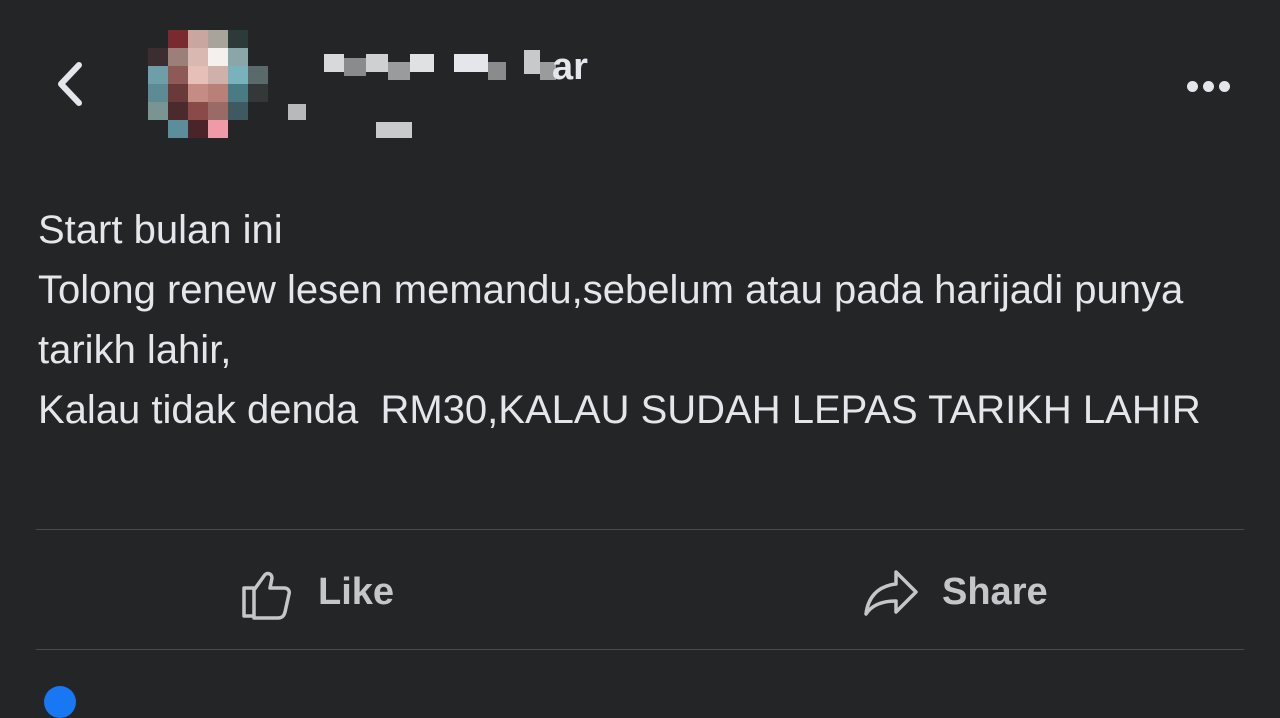  What do you see at coordinates (266, 595) in the screenshot?
I see `thumbs-up-icon` at bounding box center [266, 595].